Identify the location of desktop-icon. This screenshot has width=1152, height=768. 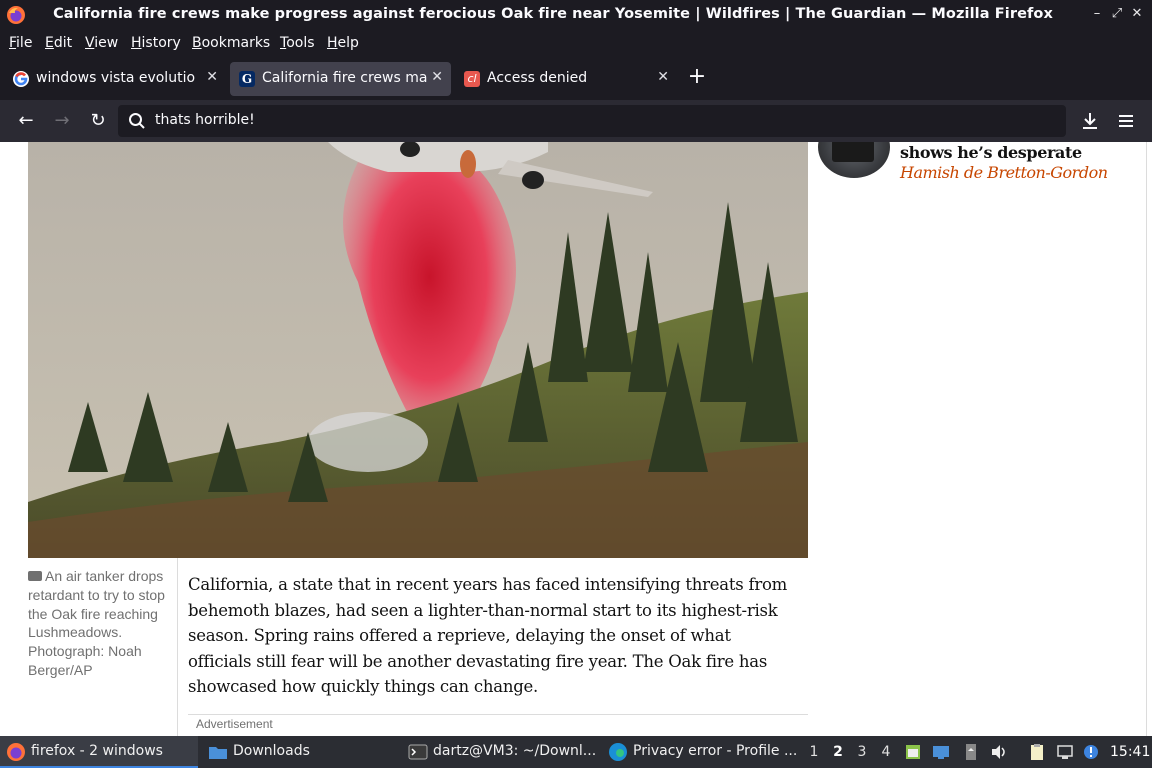
(941, 752).